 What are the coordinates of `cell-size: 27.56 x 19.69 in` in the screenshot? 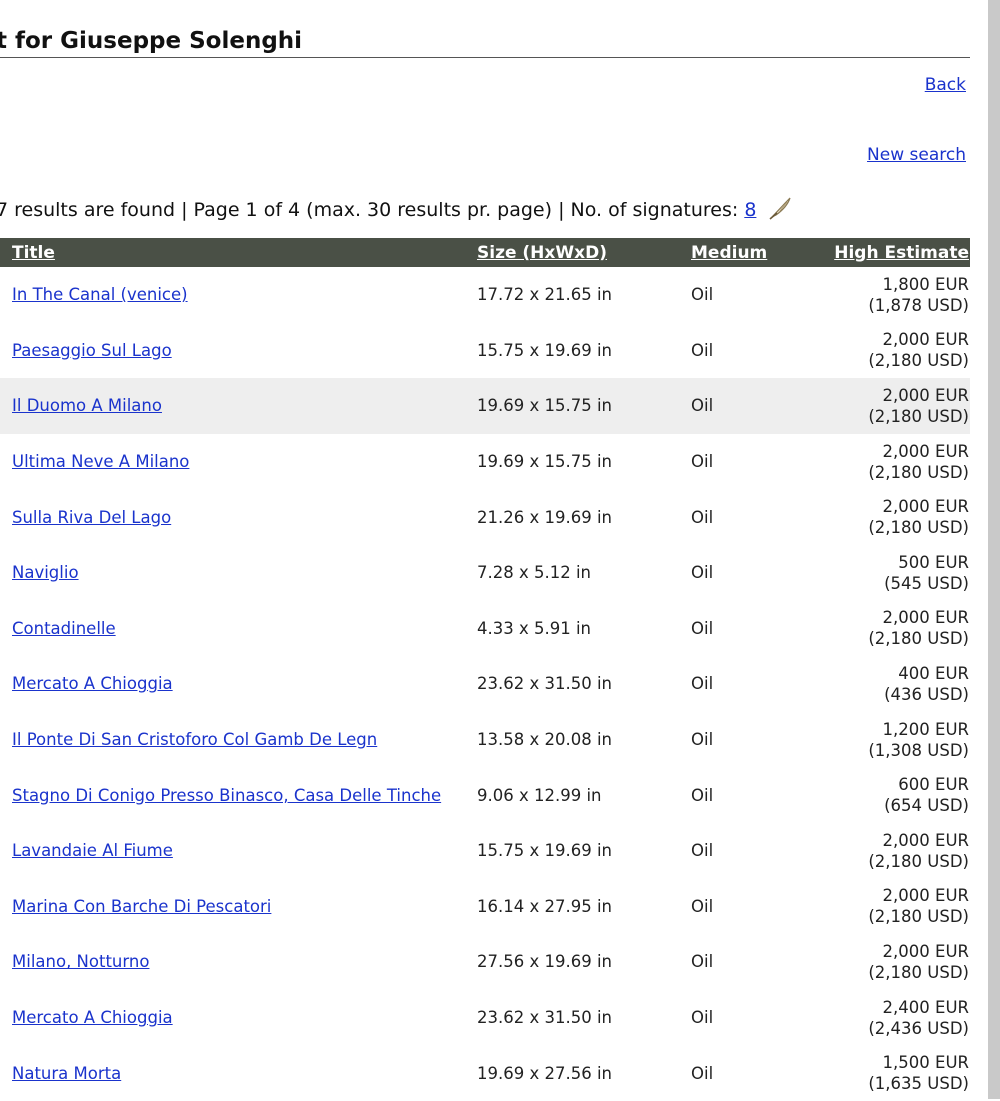 It's located at (545, 962).